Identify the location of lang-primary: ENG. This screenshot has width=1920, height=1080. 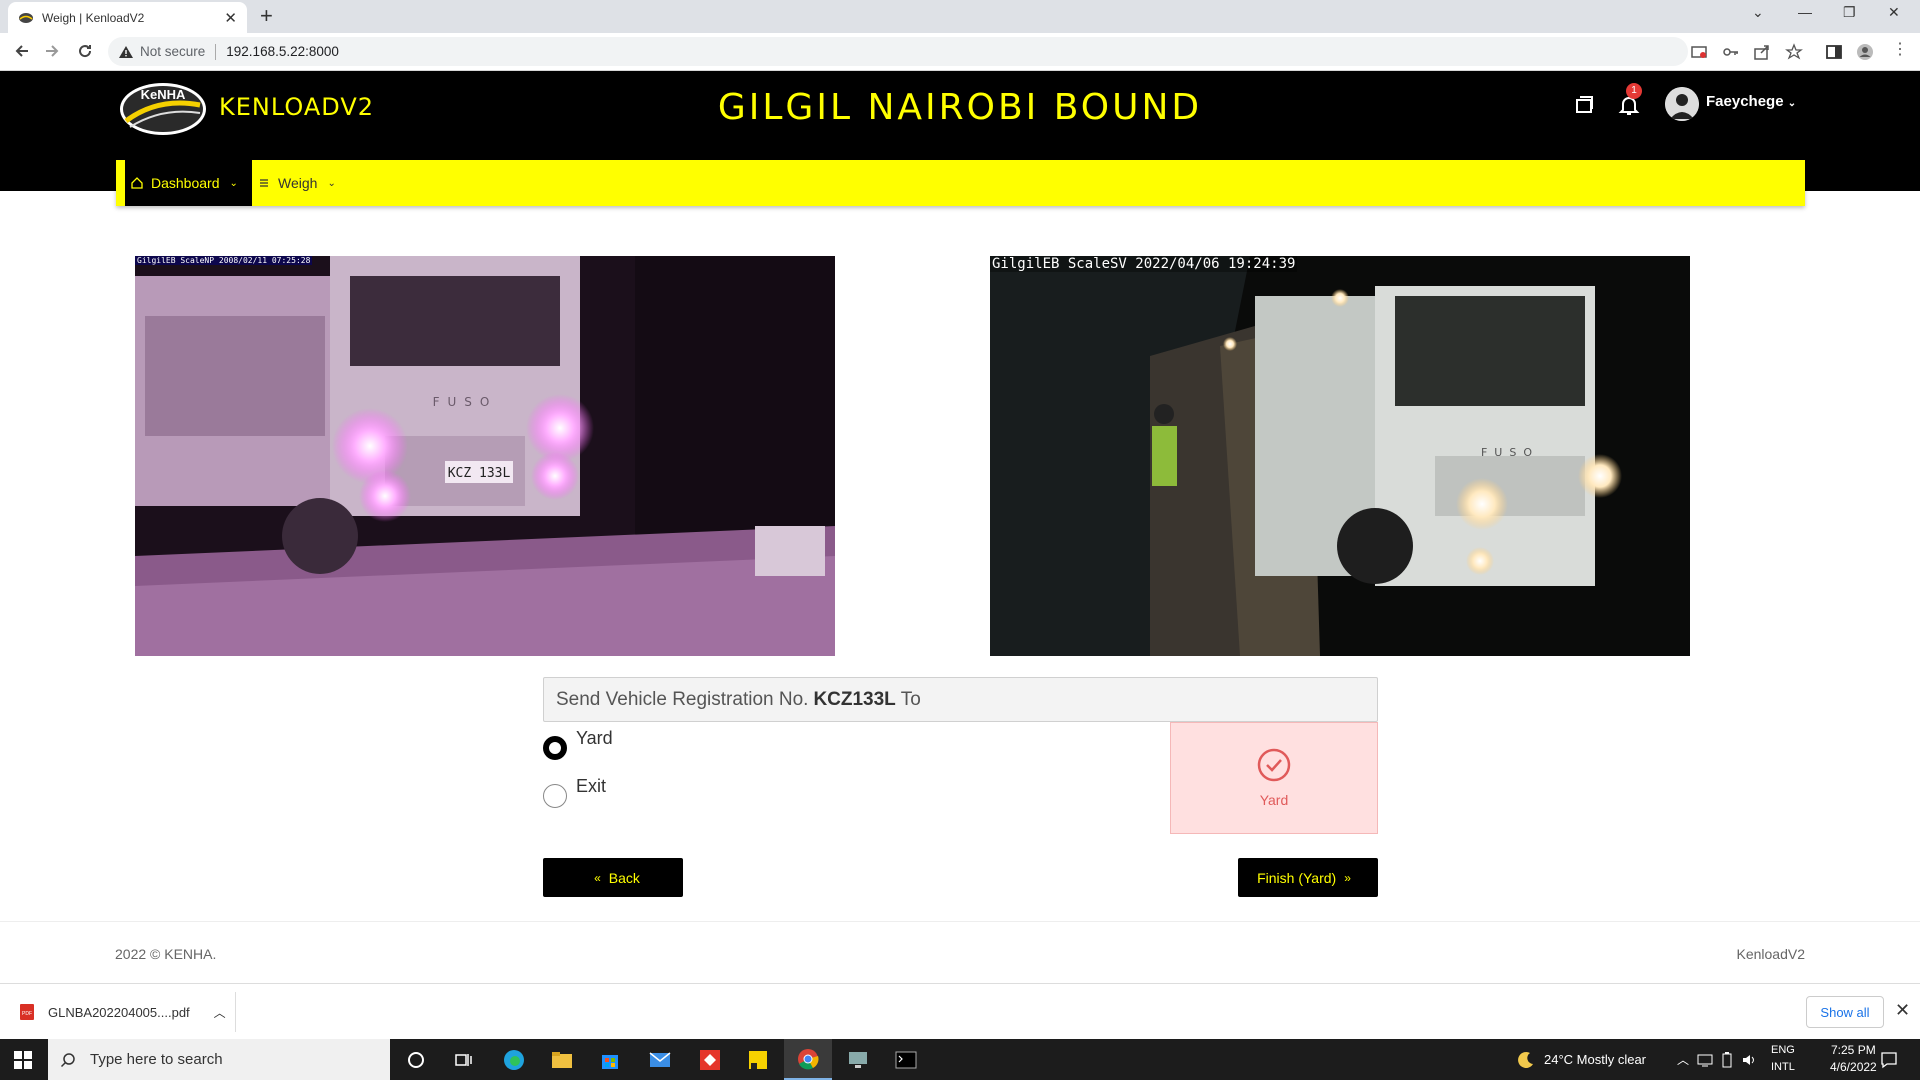
(1783, 1050).